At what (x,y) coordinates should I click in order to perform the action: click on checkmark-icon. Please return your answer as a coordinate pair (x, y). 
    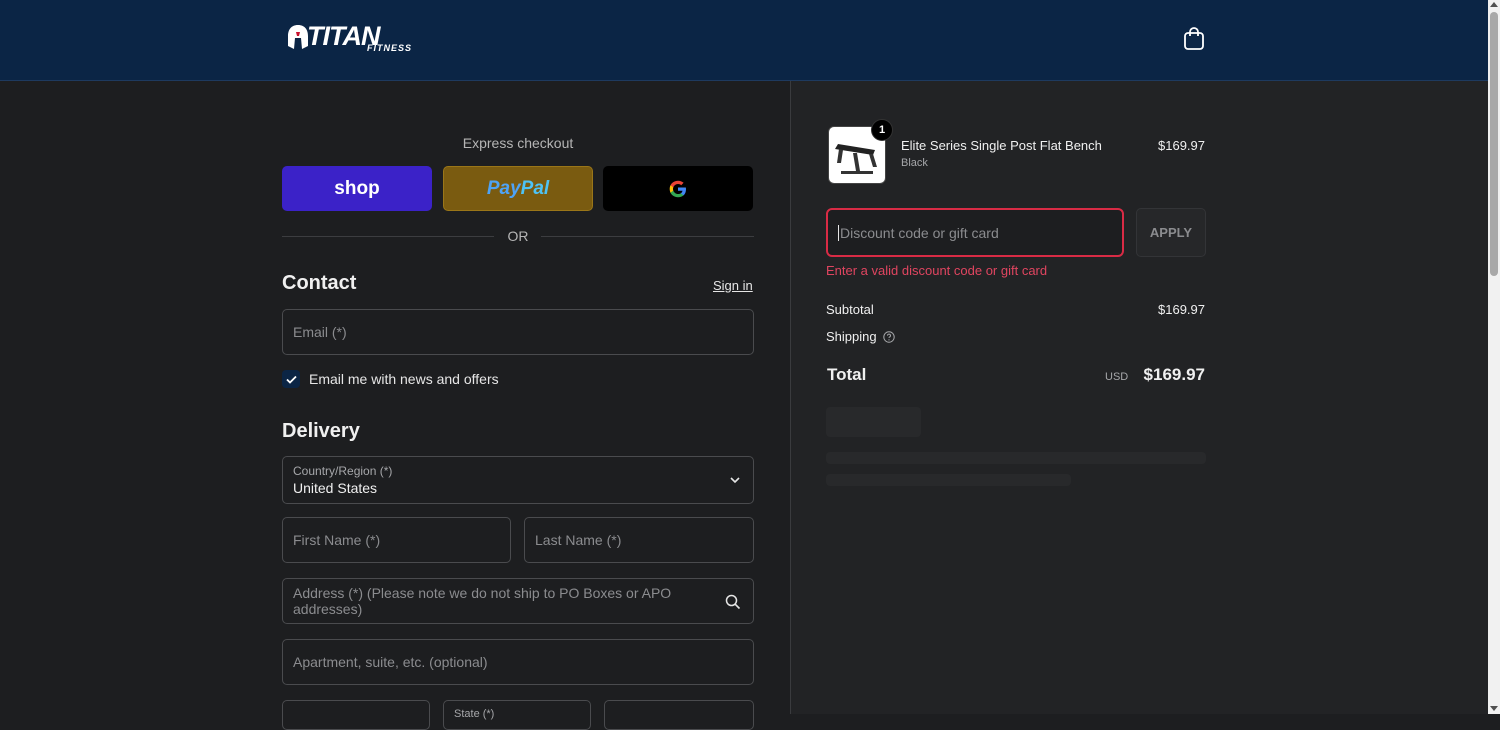
    Looking at the image, I should click on (291, 379).